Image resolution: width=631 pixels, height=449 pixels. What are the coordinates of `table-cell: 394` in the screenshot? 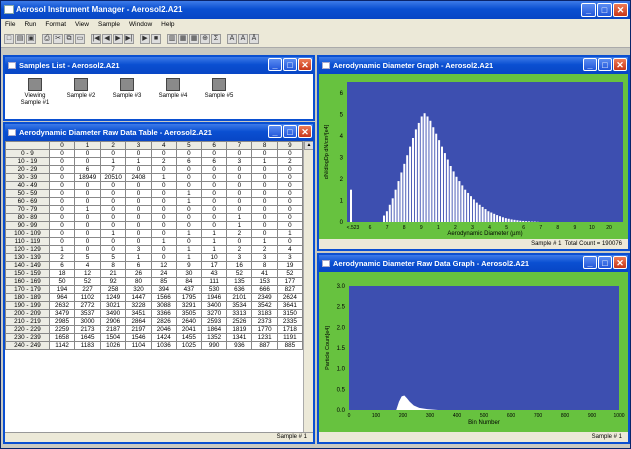 It's located at (163, 289).